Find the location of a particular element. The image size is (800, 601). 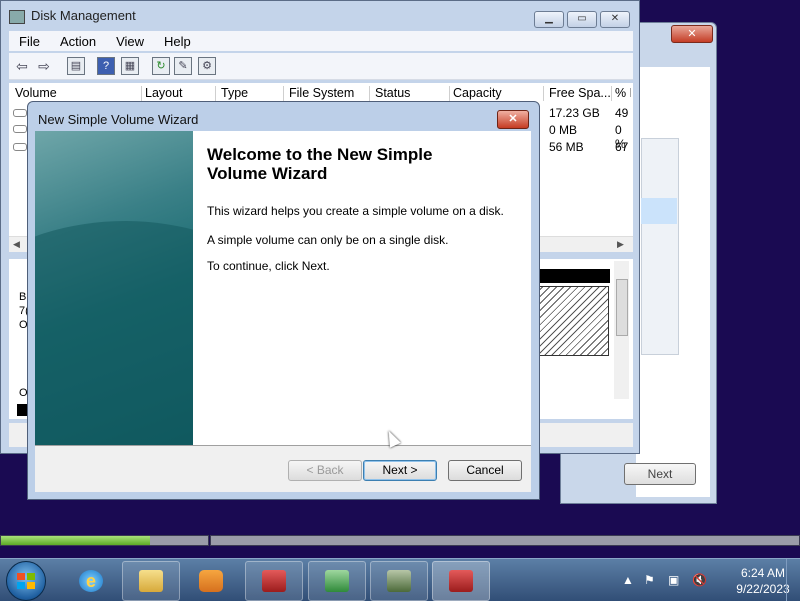

media-player-icon is located at coordinates (211, 581).